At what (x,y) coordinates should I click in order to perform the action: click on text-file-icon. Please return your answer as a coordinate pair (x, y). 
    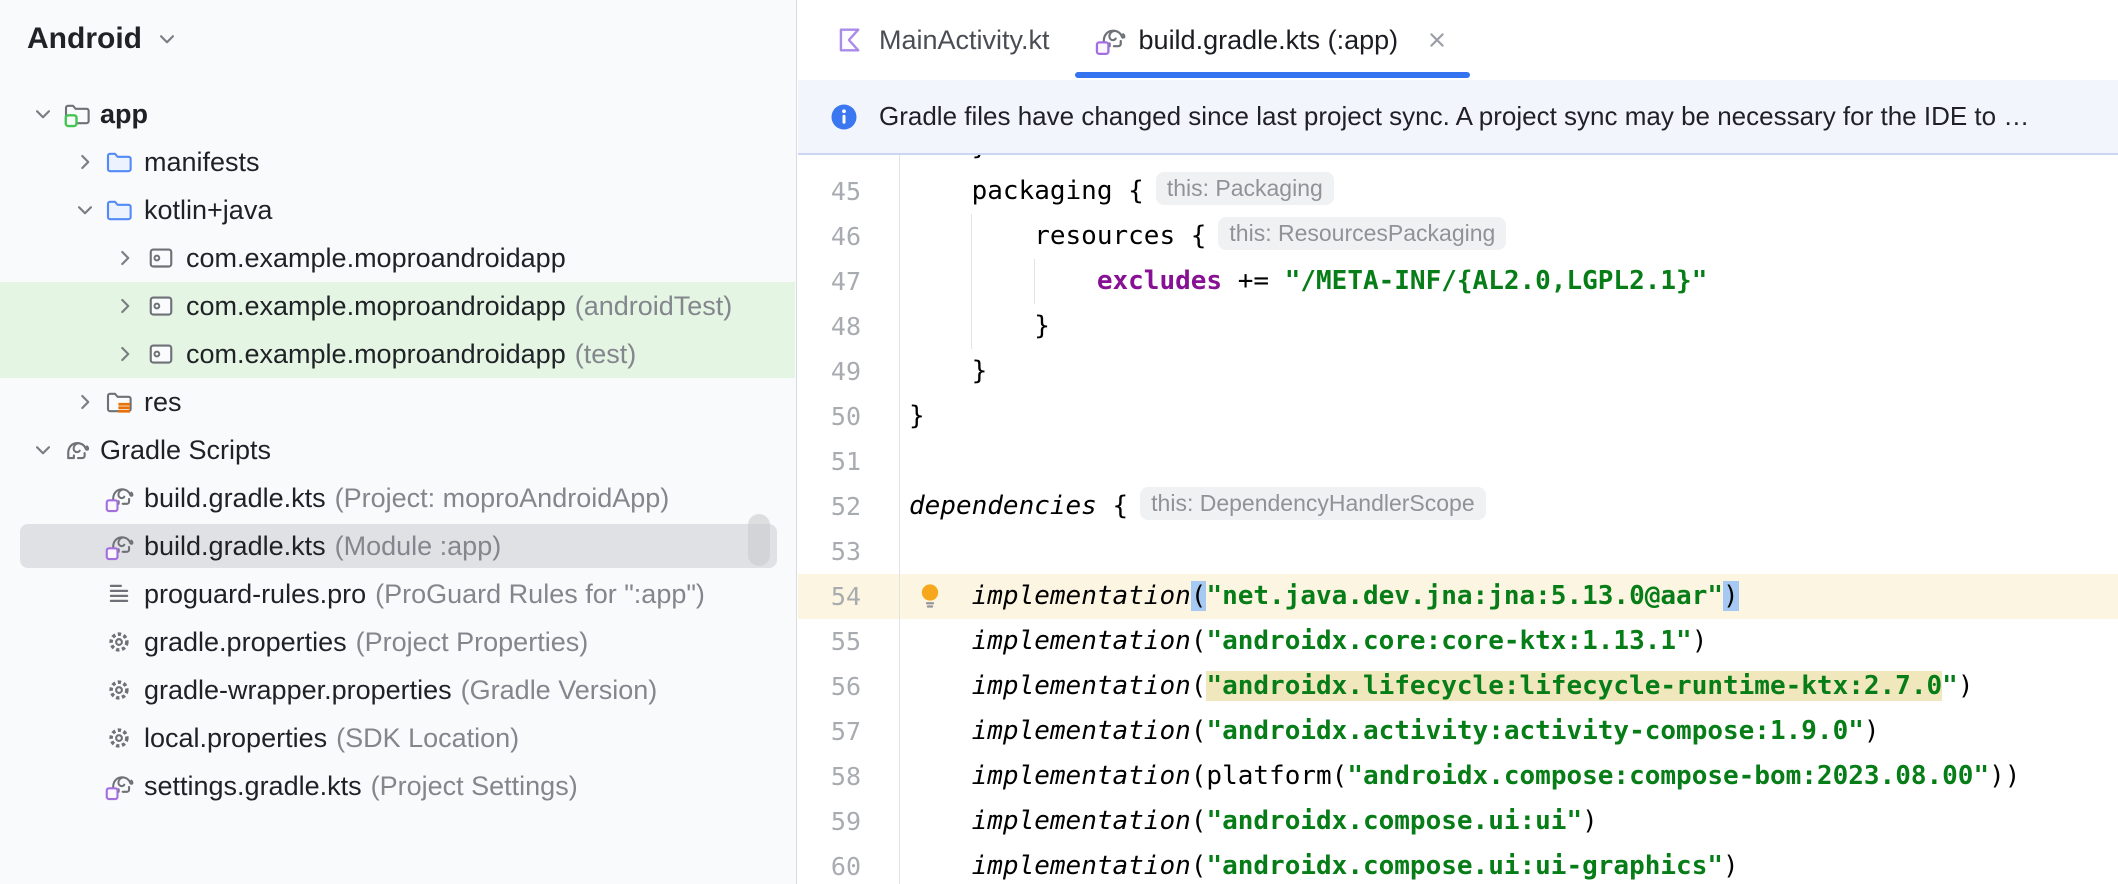
    Looking at the image, I should click on (119, 594).